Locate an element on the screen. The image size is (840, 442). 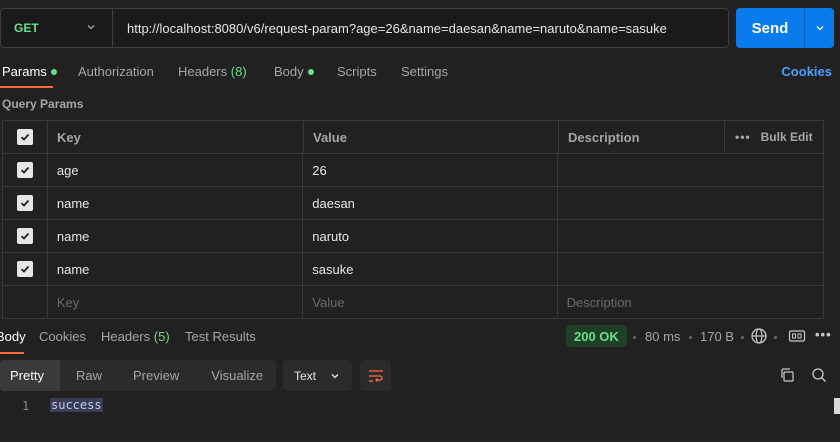
tab-params: Params is located at coordinates (29, 71).